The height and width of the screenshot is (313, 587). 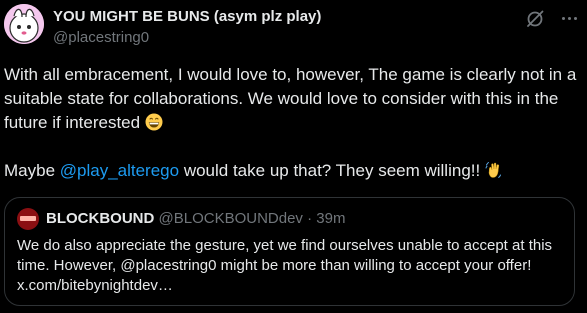 What do you see at coordinates (187, 16) in the screenshot?
I see `author-display-name: YOU MIGHT BE BUNS (asym plz play)` at bounding box center [187, 16].